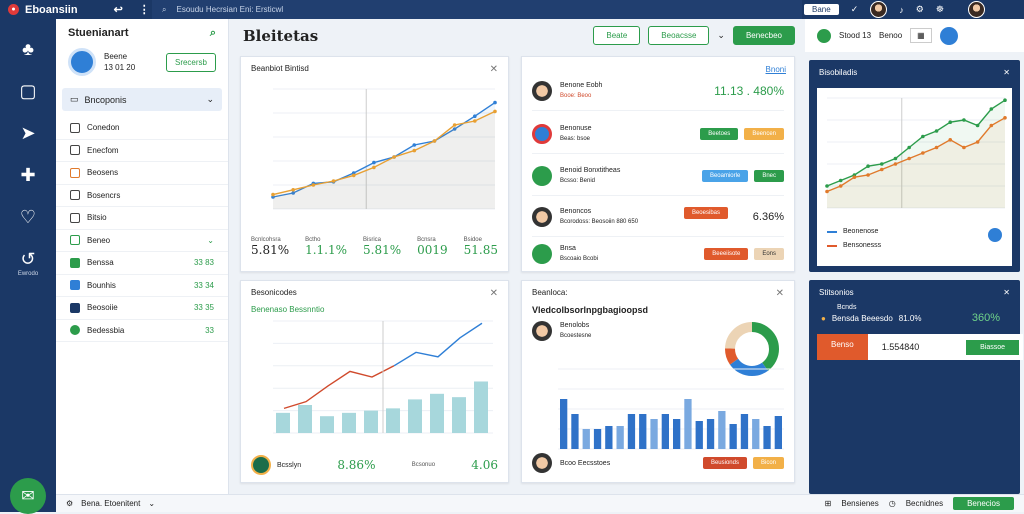 This screenshot has width=1024, height=514. Describe the element at coordinates (768, 463) in the screenshot. I see `card-button-2: Bicon` at that location.